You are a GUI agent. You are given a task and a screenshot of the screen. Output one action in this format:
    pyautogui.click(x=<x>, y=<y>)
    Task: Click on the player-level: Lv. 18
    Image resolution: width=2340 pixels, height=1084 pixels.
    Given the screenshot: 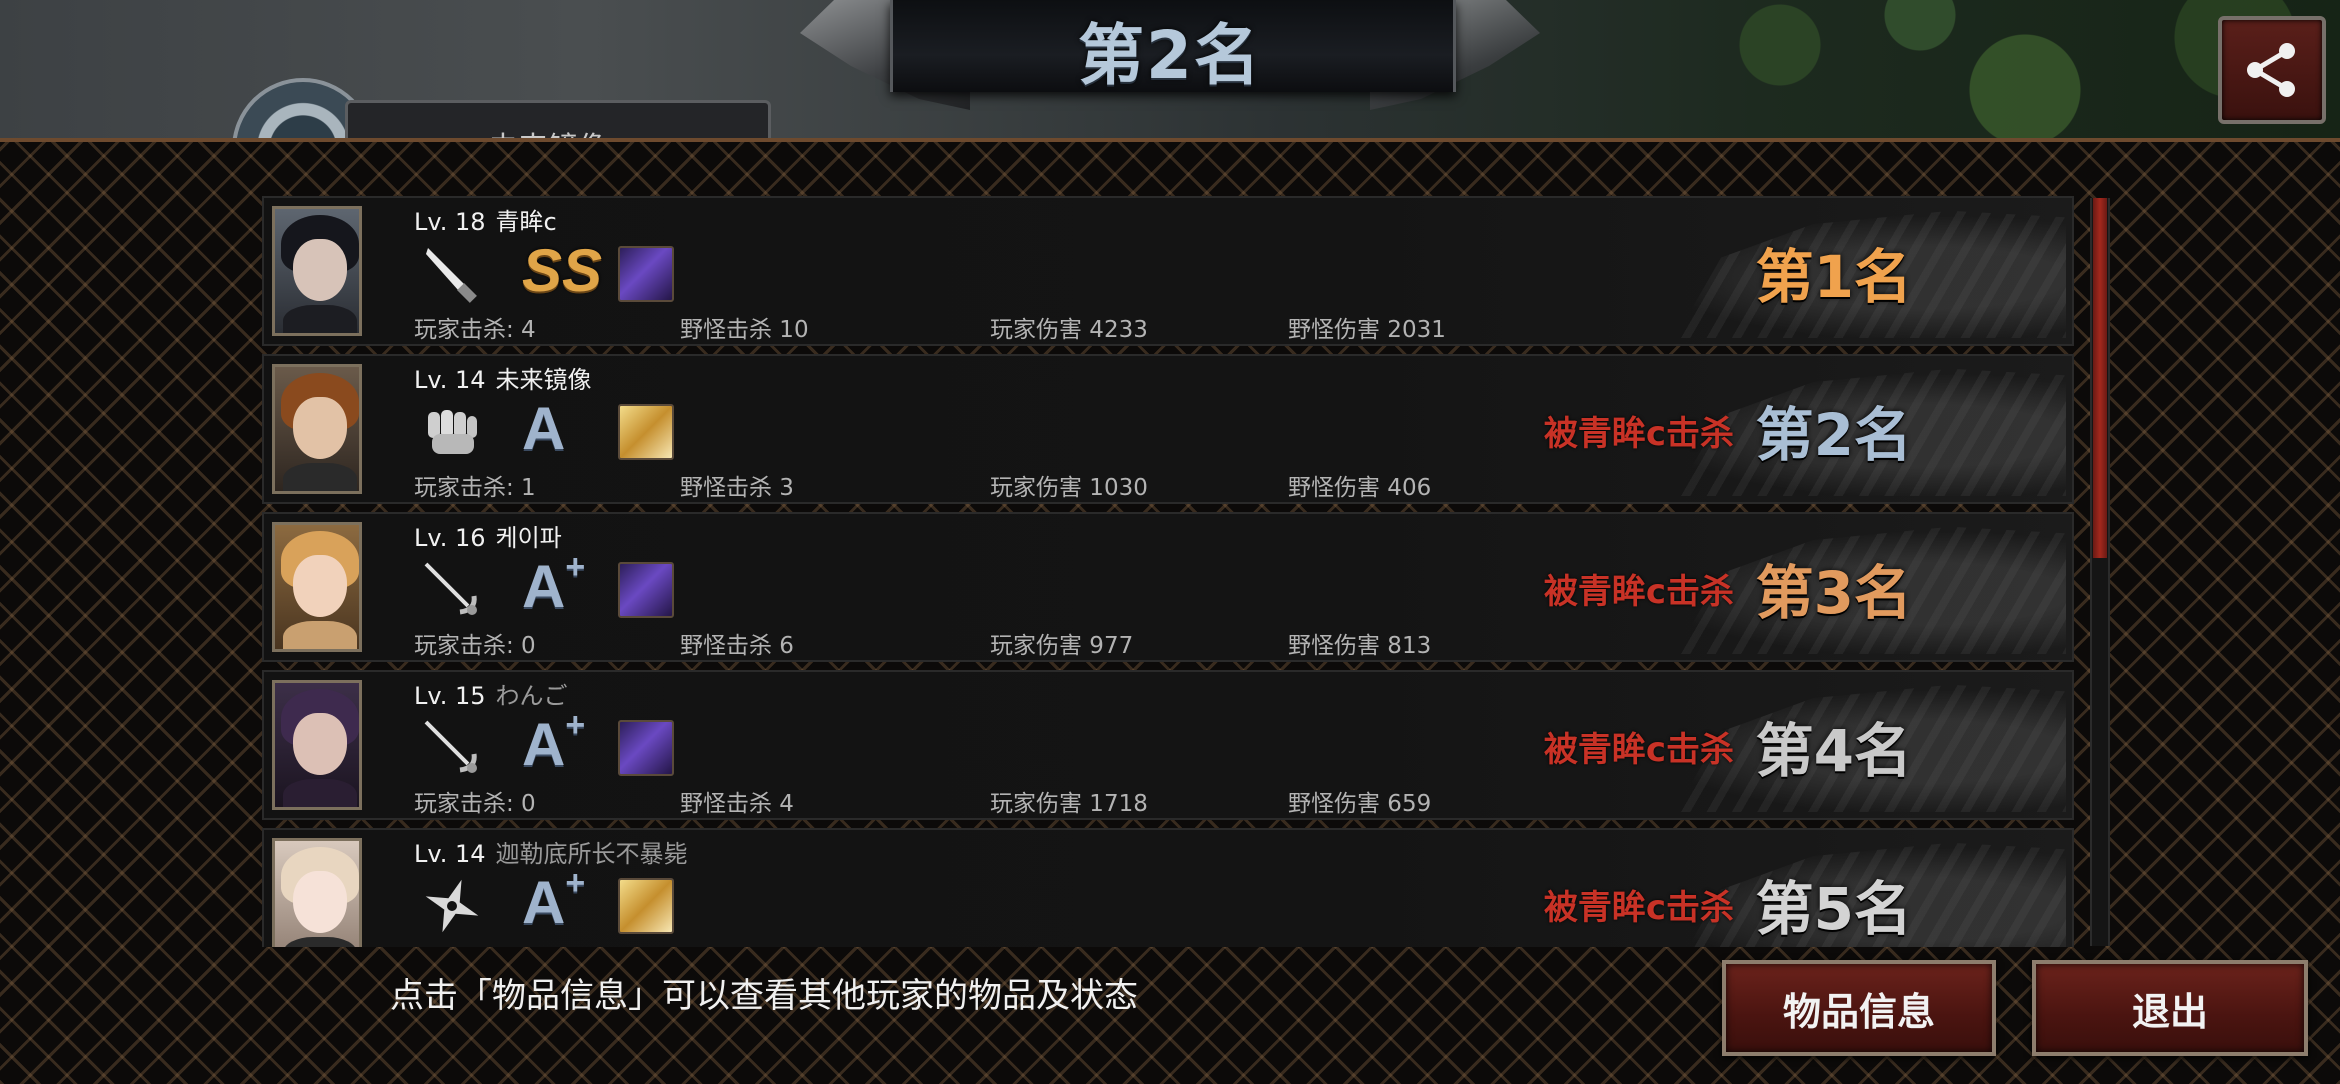 What is the action you would take?
    pyautogui.click(x=450, y=222)
    